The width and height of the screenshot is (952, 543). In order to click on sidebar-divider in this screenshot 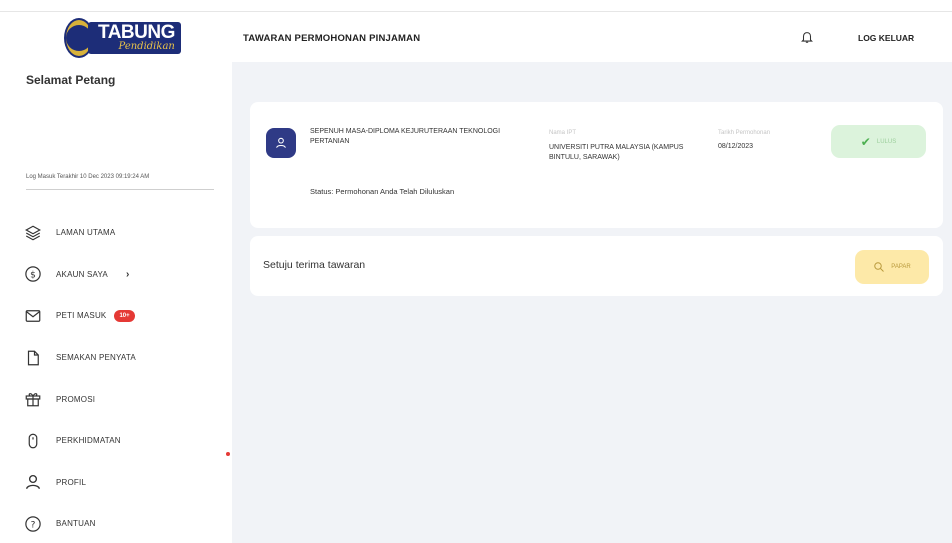, I will do `click(120, 189)`.